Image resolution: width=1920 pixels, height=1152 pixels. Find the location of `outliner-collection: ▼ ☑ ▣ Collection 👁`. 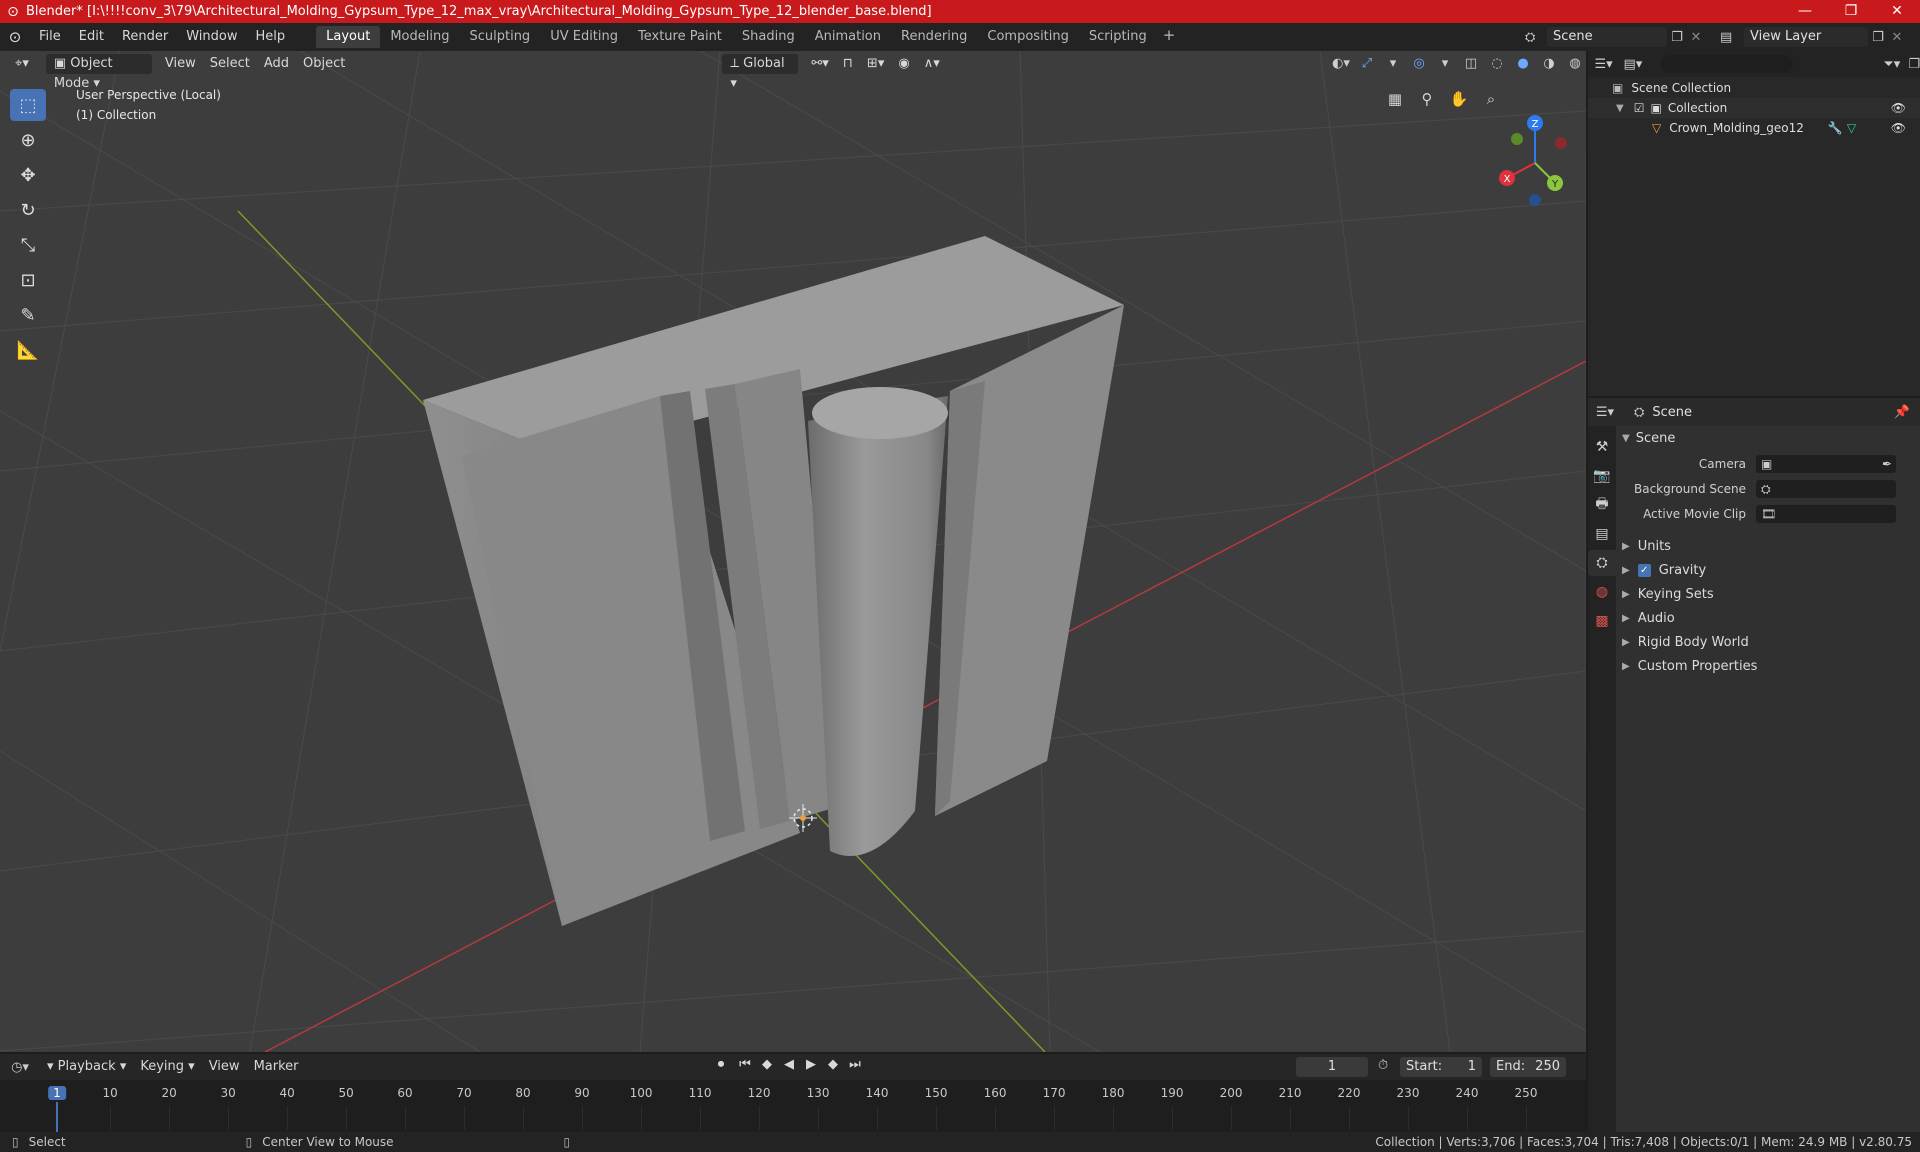

outliner-collection: ▼ ☑ ▣ Collection 👁 is located at coordinates (1754, 108).